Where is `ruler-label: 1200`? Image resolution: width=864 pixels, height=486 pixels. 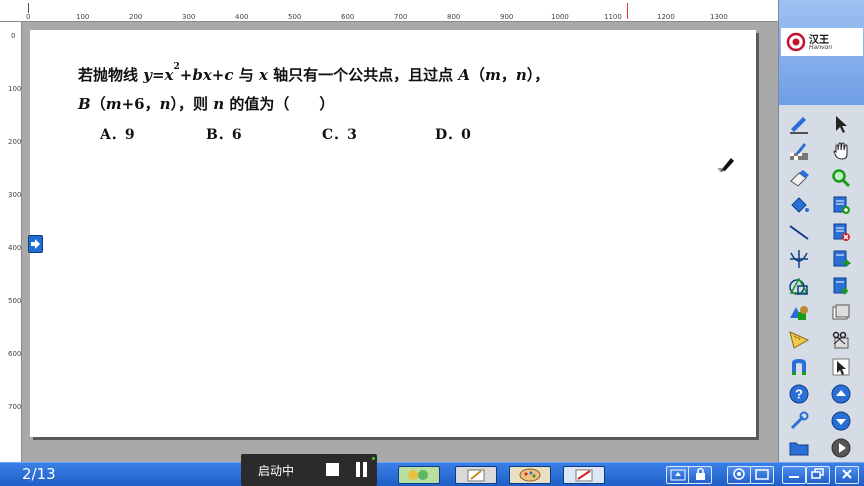 ruler-label: 1200 is located at coordinates (666, 17).